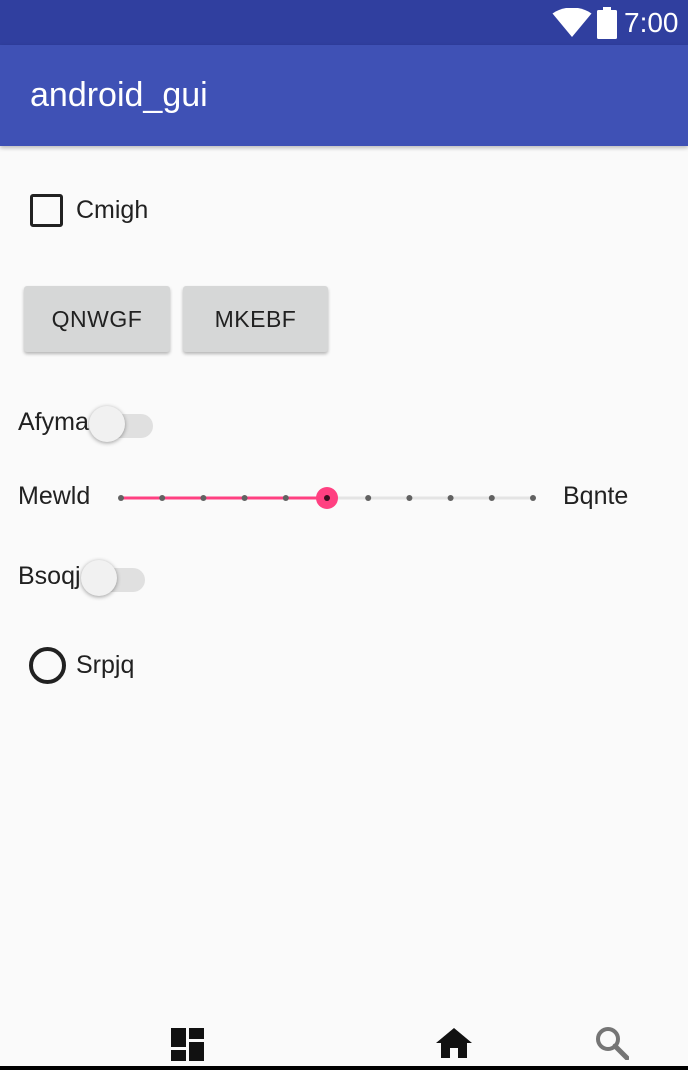 The width and height of the screenshot is (688, 1070). What do you see at coordinates (596, 496) in the screenshot?
I see `seekbar-max-label: Bqnte` at bounding box center [596, 496].